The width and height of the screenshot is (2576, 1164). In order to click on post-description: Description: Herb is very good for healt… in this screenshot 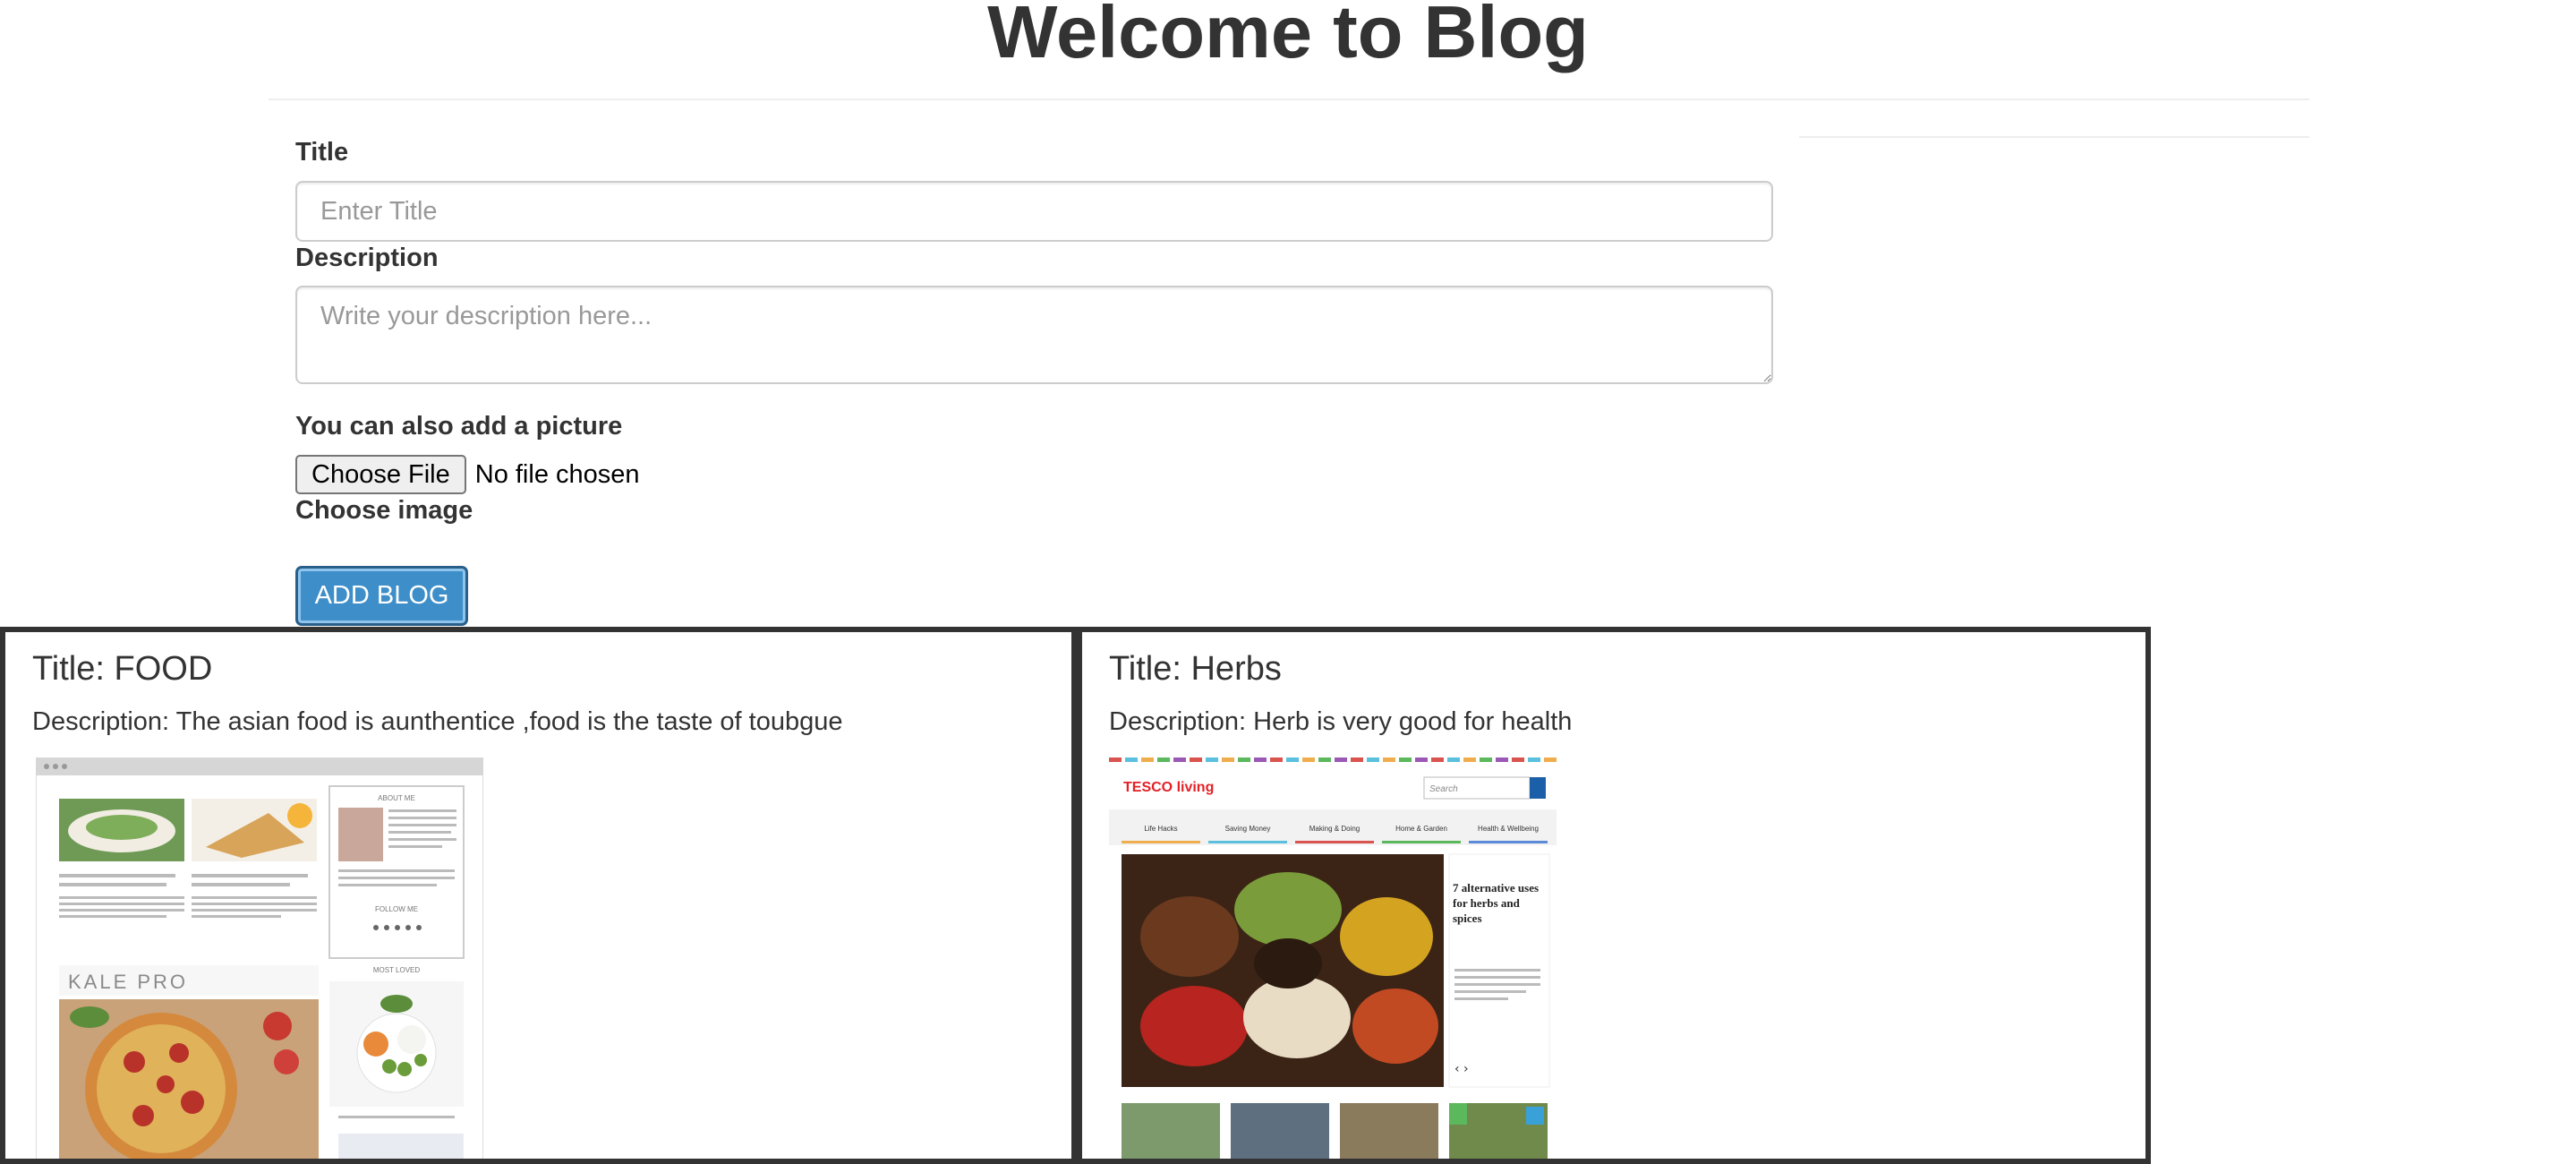, I will do `click(1341, 721)`.